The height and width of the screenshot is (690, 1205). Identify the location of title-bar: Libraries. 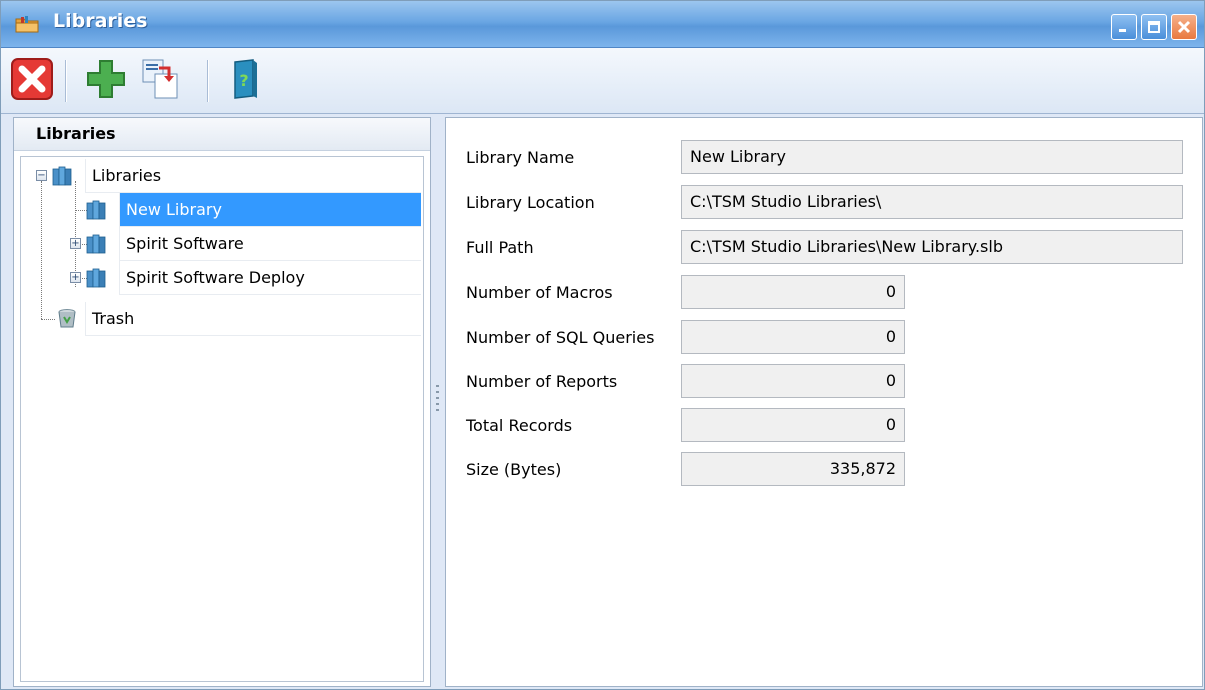
(602, 24).